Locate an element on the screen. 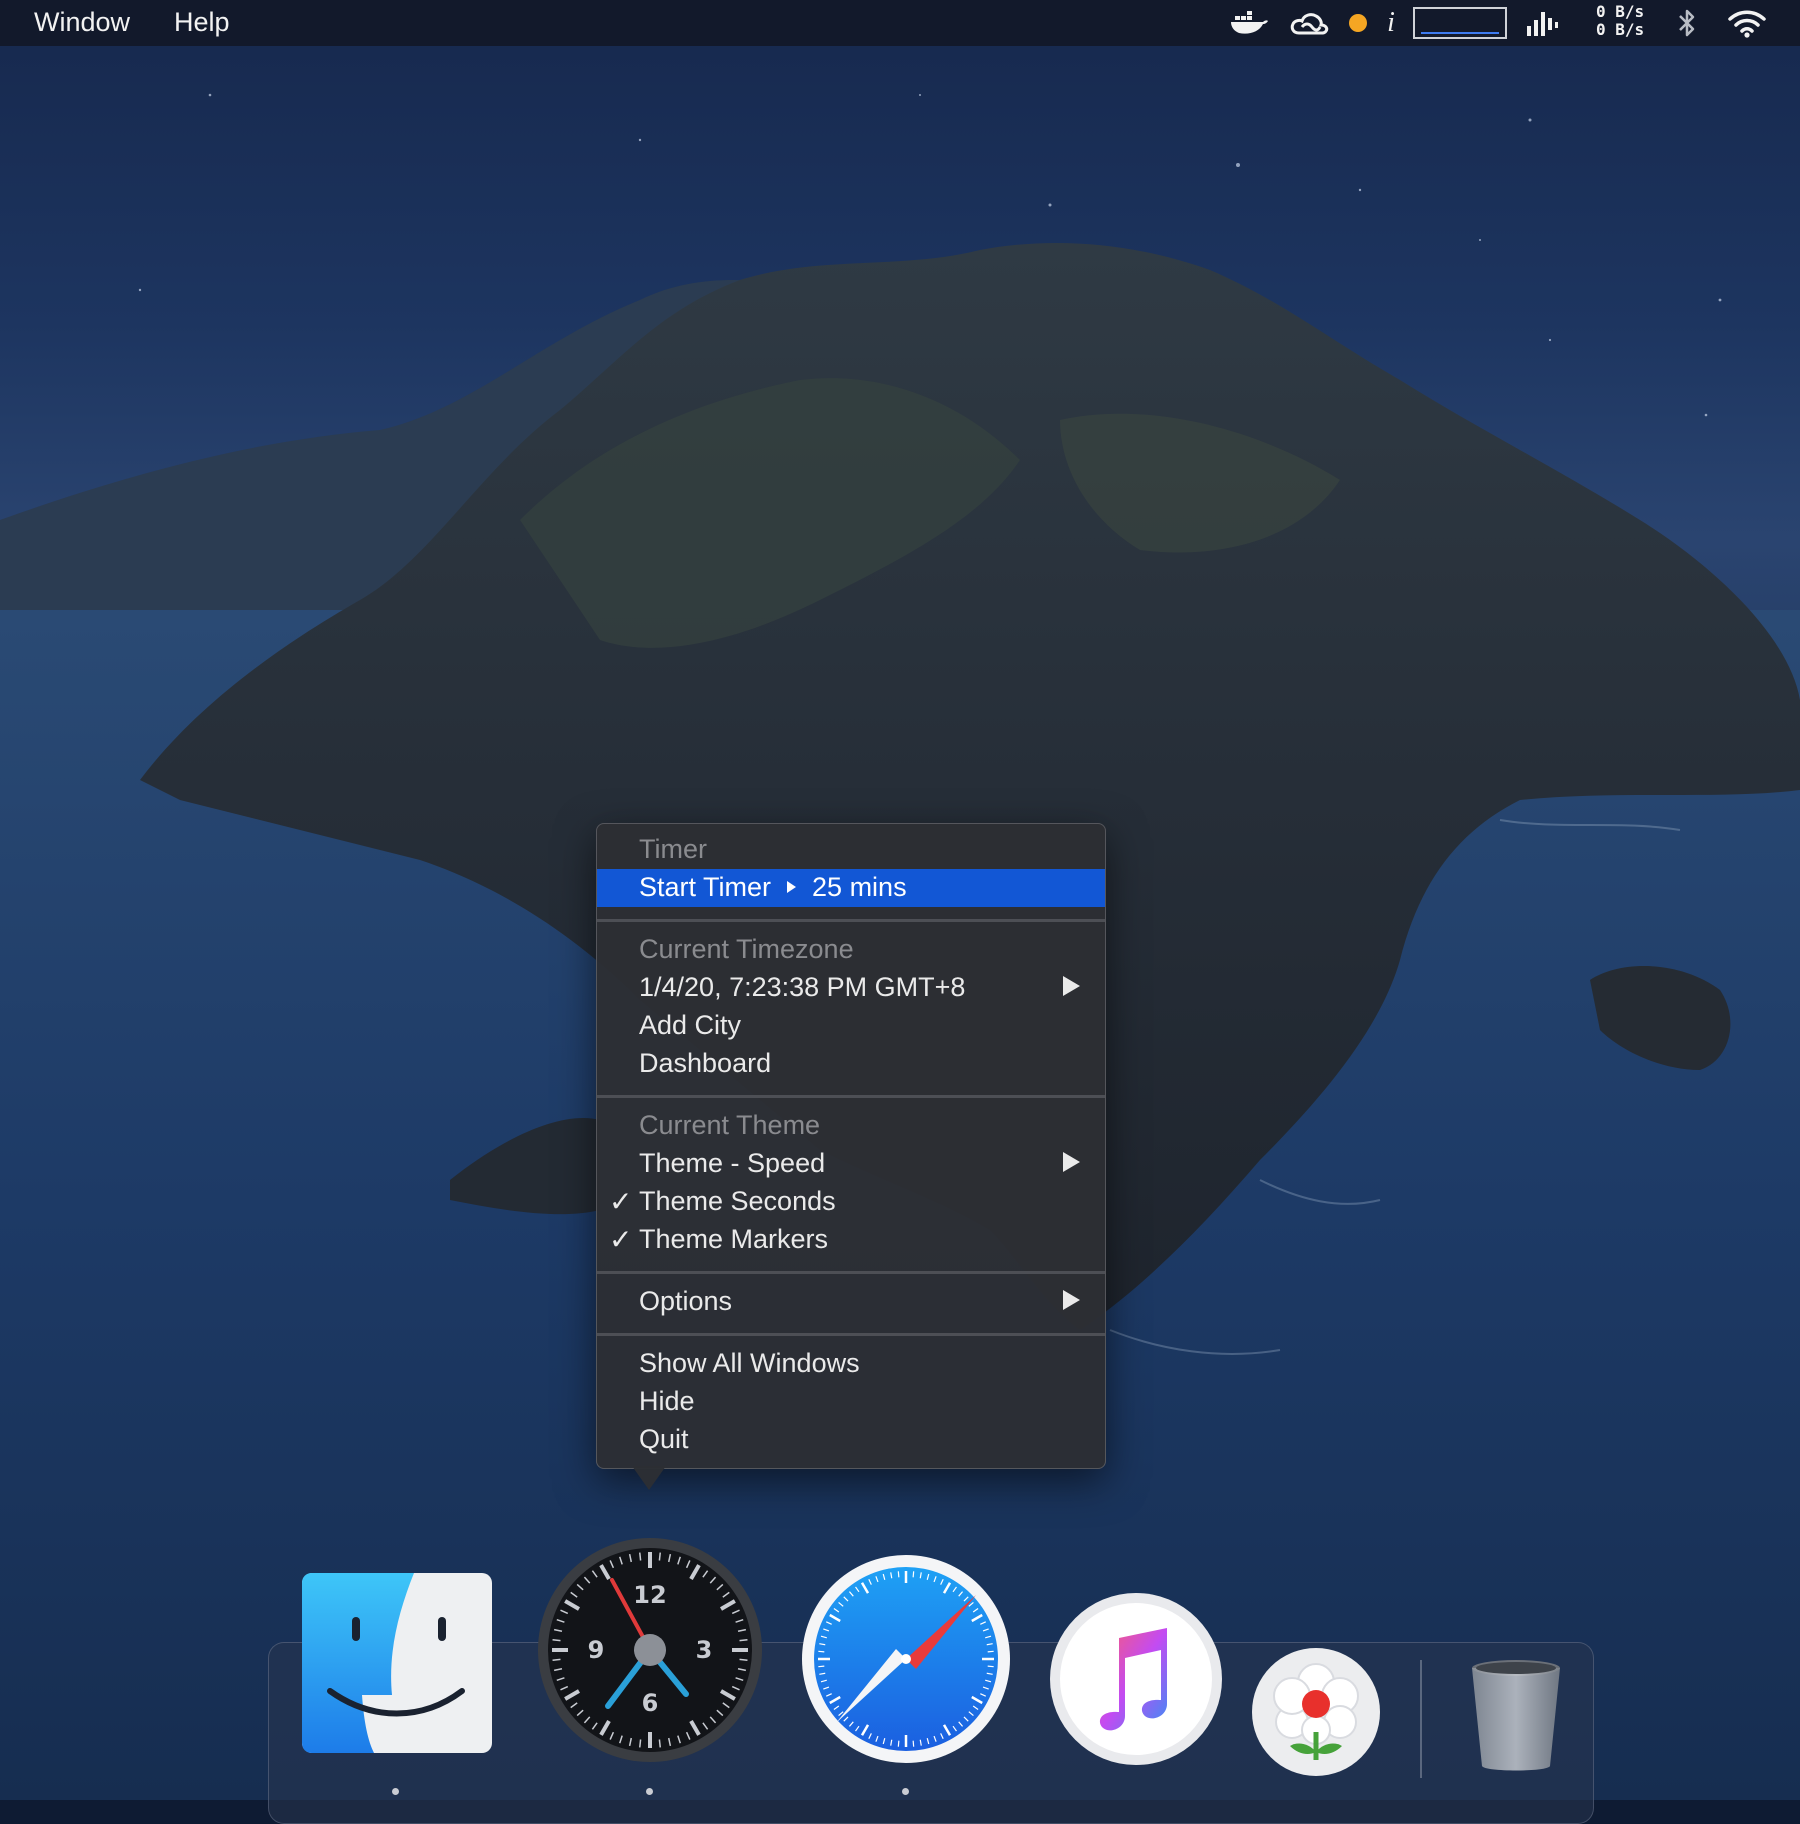 Image resolution: width=1800 pixels, height=1824 pixels. options-label: Options is located at coordinates (686, 1301).